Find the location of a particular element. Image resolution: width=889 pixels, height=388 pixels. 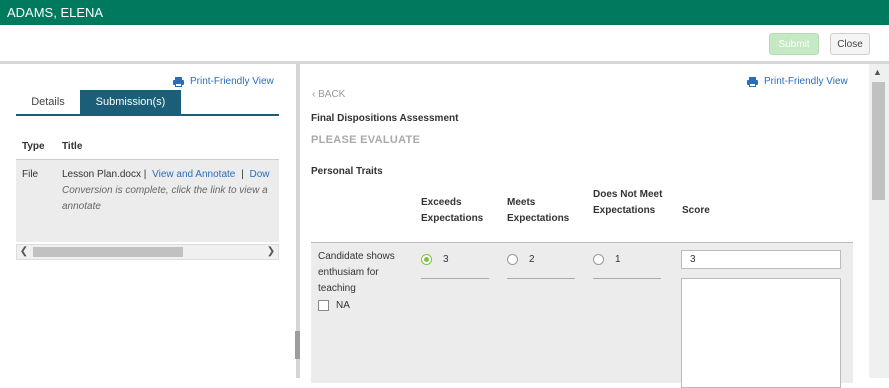

tab-details: Details is located at coordinates (48, 102).